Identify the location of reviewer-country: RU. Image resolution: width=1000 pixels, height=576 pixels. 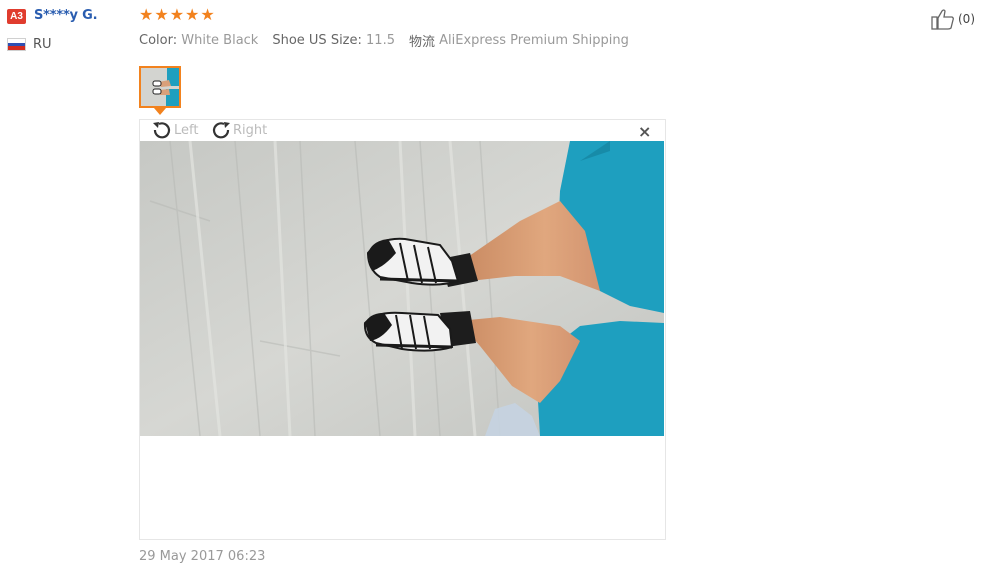
(42, 44).